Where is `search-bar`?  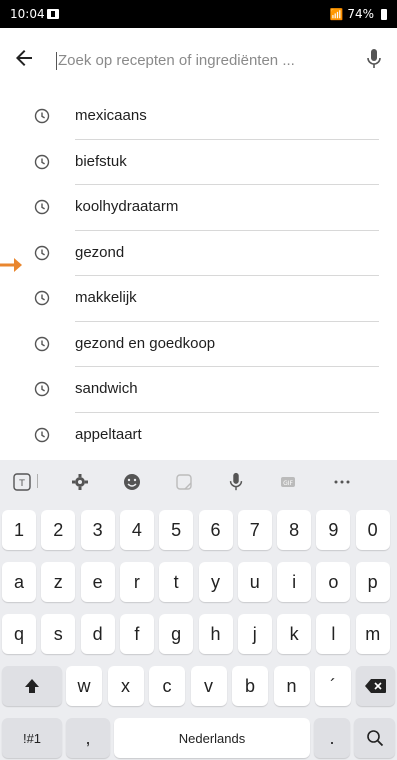 search-bar is located at coordinates (198, 59).